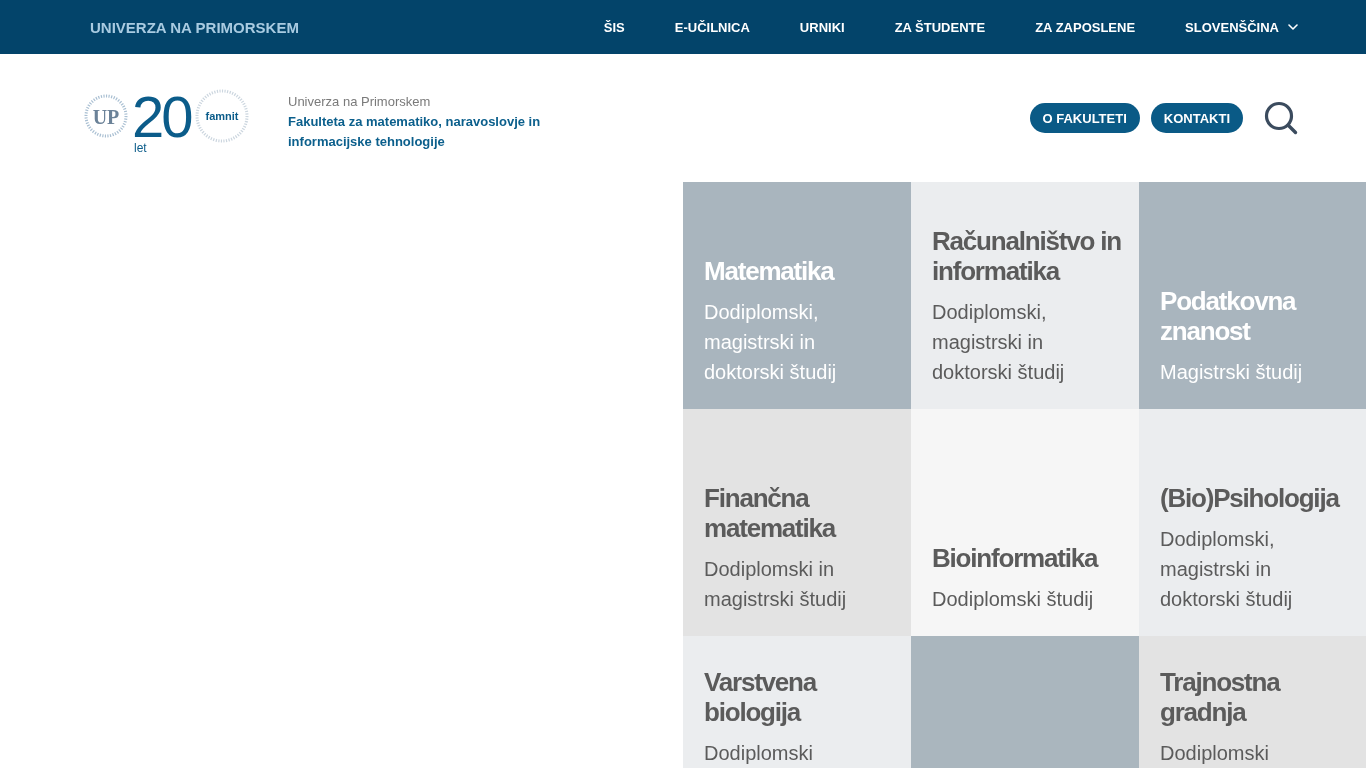 The height and width of the screenshot is (768, 1366). Describe the element at coordinates (360, 102) in the screenshot. I see `university-name: Univerza na Primorskem` at that location.